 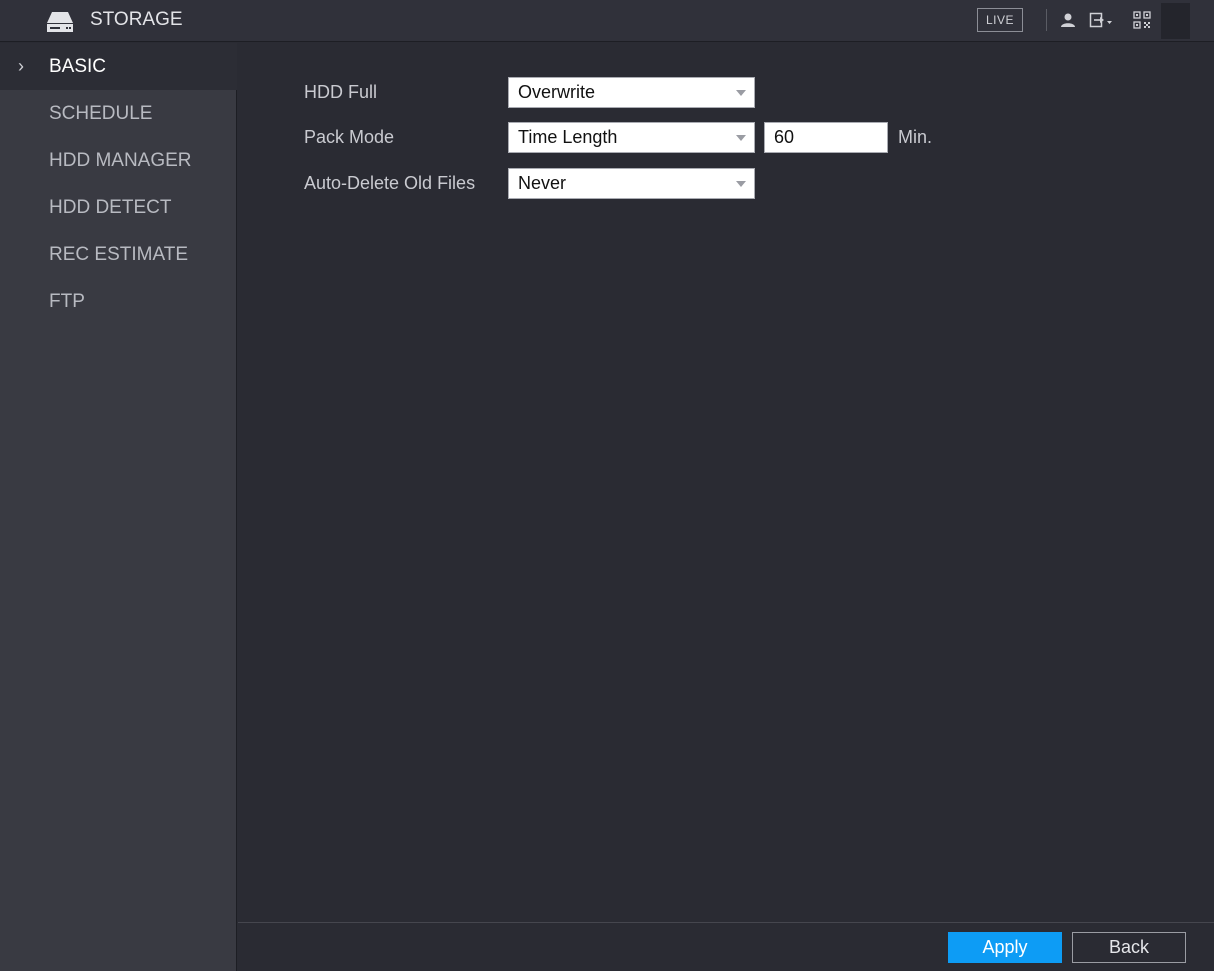 What do you see at coordinates (631, 137) in the screenshot?
I see `pack-mode-select: Time Length` at bounding box center [631, 137].